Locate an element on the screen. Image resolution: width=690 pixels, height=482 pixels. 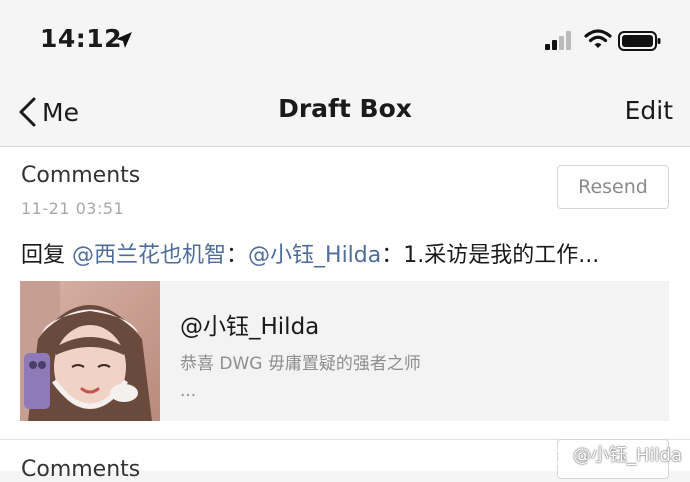
post-thumbnail is located at coordinates (90, 351).